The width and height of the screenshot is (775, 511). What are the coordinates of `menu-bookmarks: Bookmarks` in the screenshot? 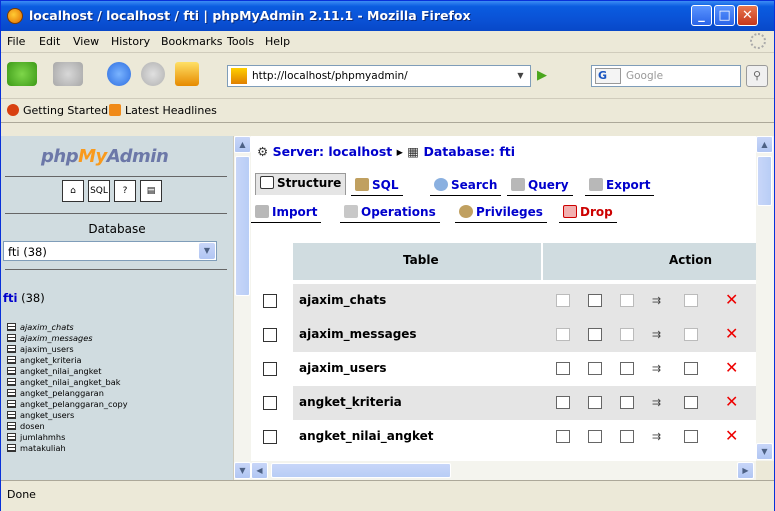 It's located at (191, 41).